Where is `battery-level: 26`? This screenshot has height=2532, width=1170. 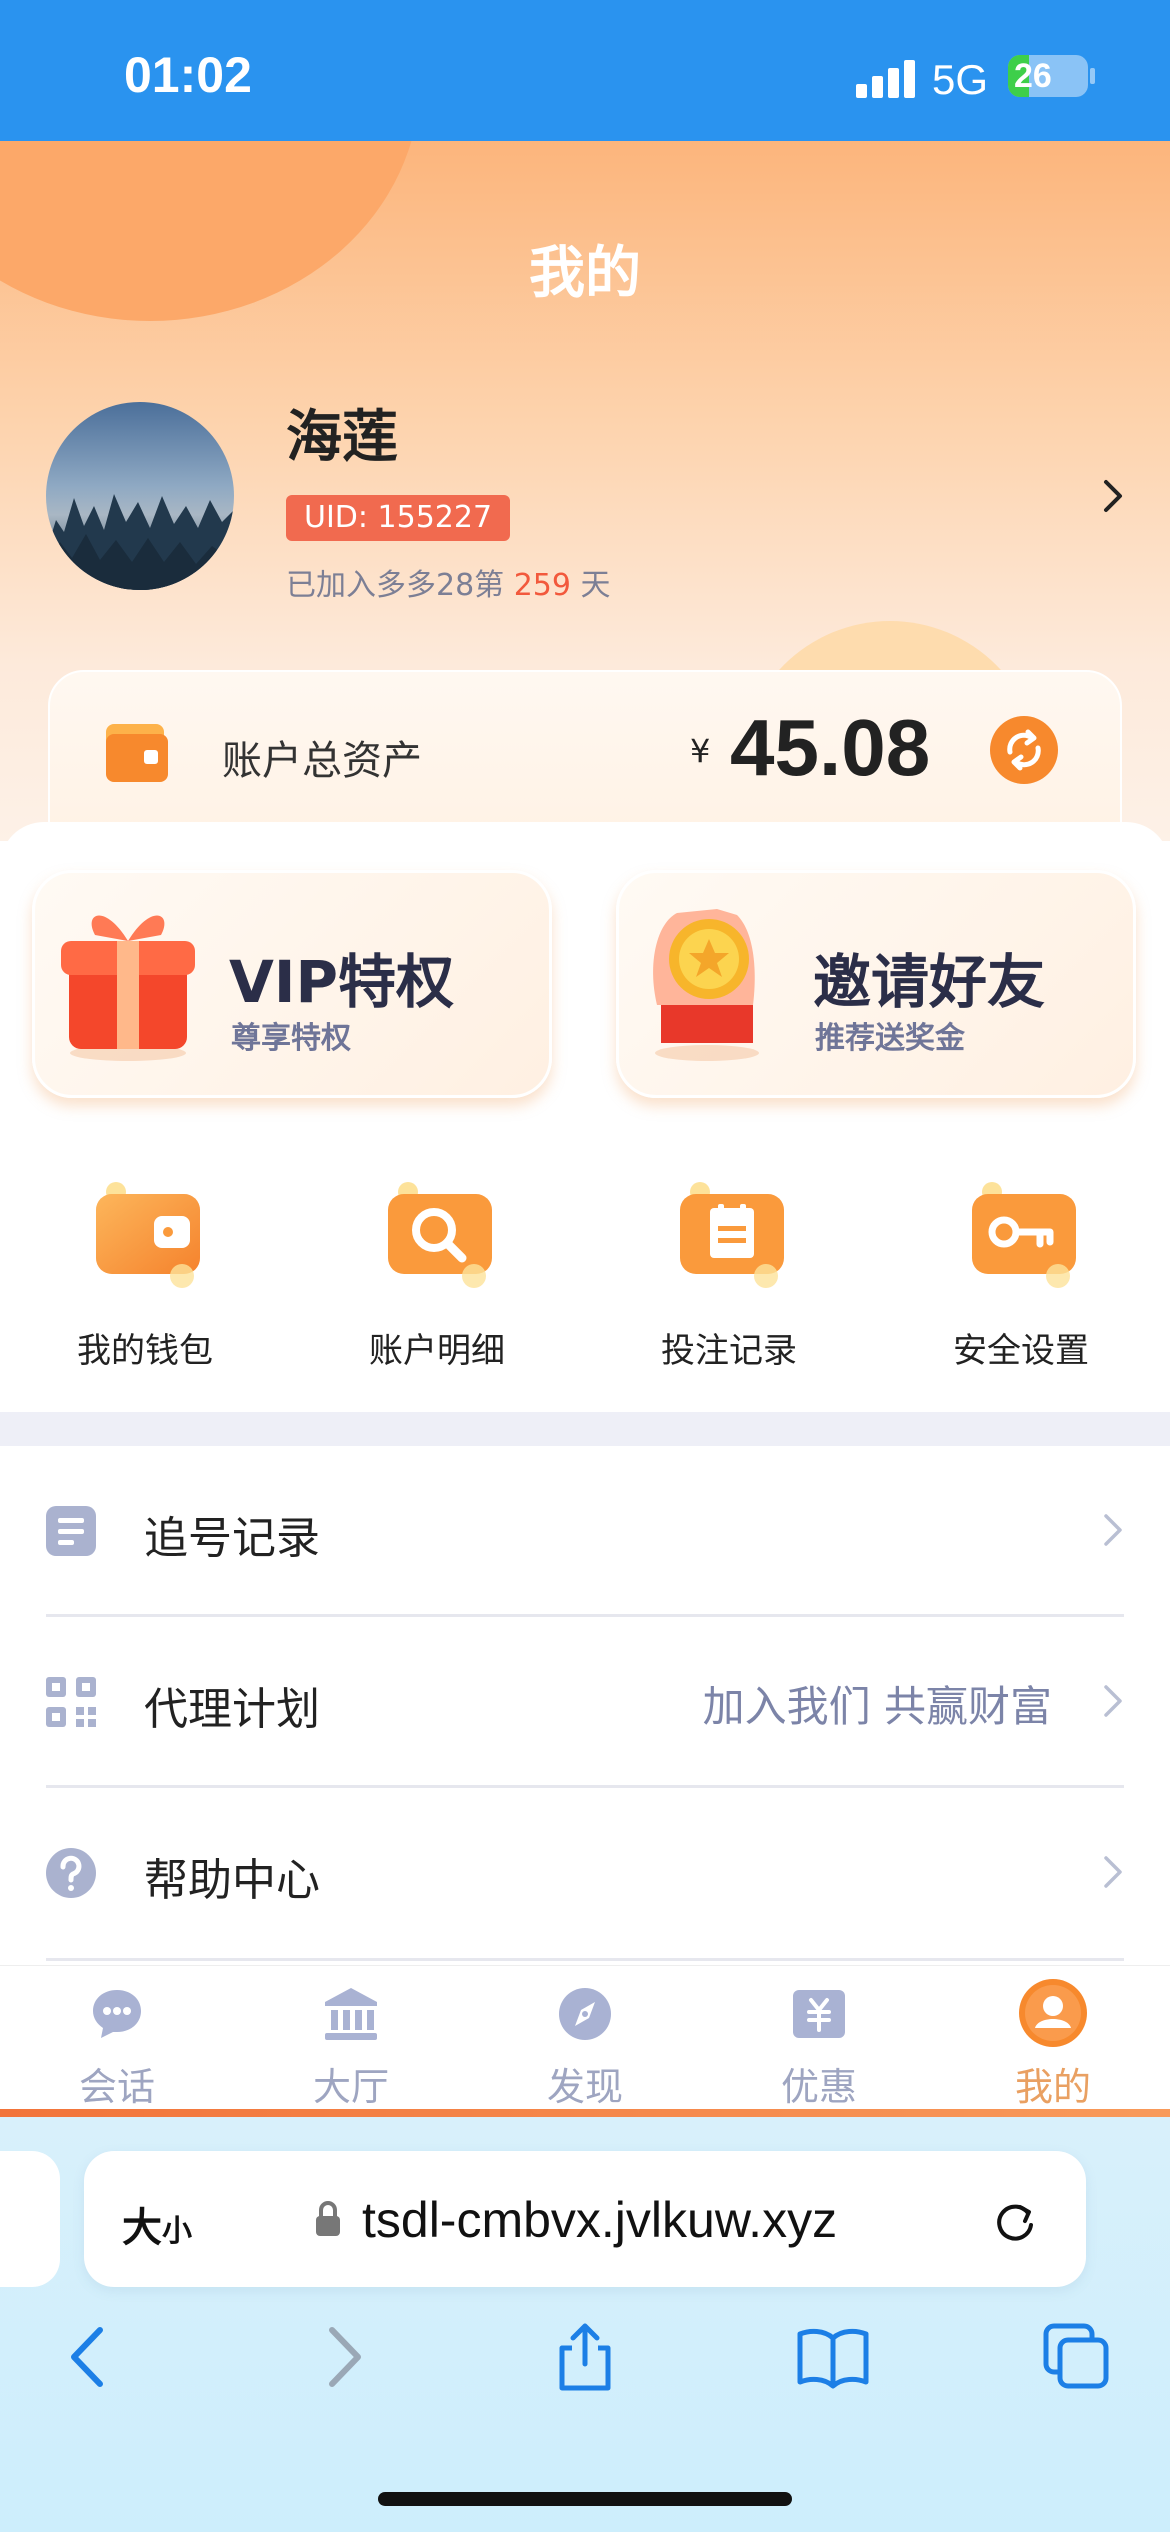
battery-level: 26 is located at coordinates (1033, 76).